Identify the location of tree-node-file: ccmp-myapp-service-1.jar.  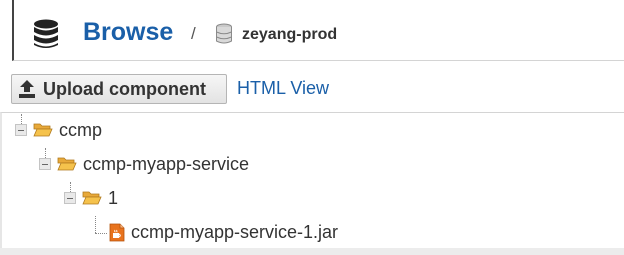
(221, 232).